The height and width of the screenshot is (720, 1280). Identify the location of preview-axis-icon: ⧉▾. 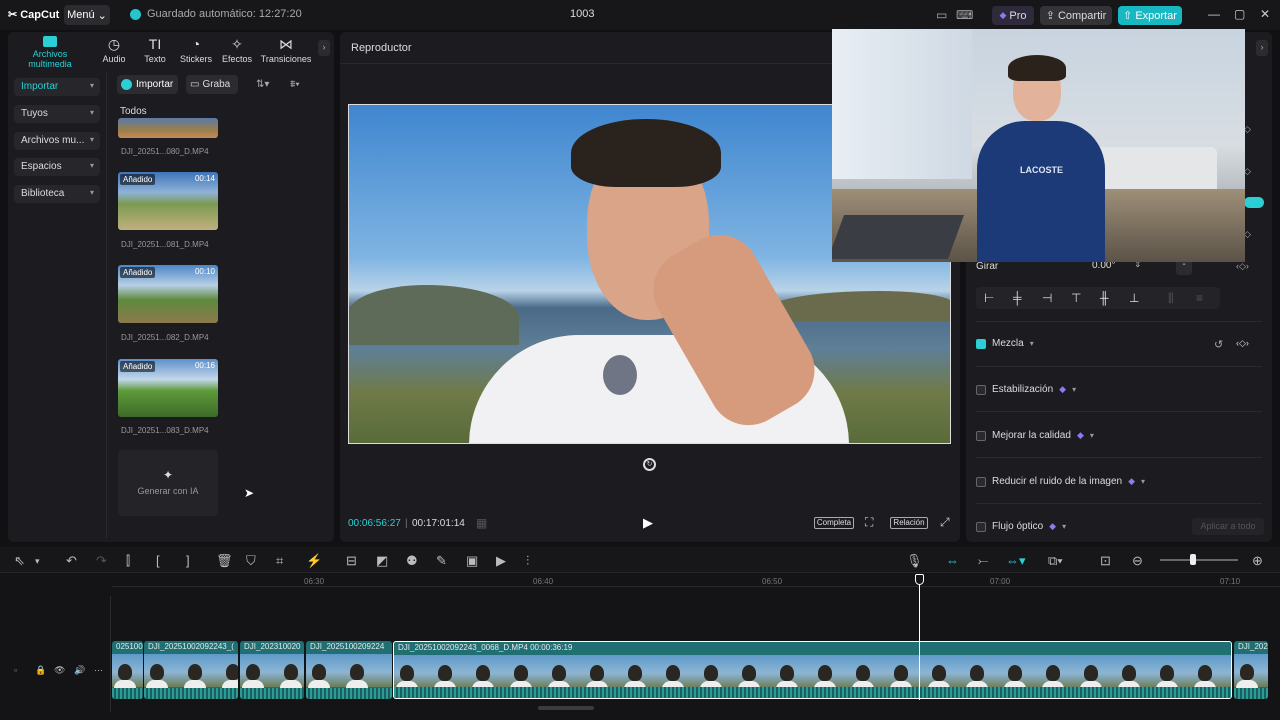
(1055, 561).